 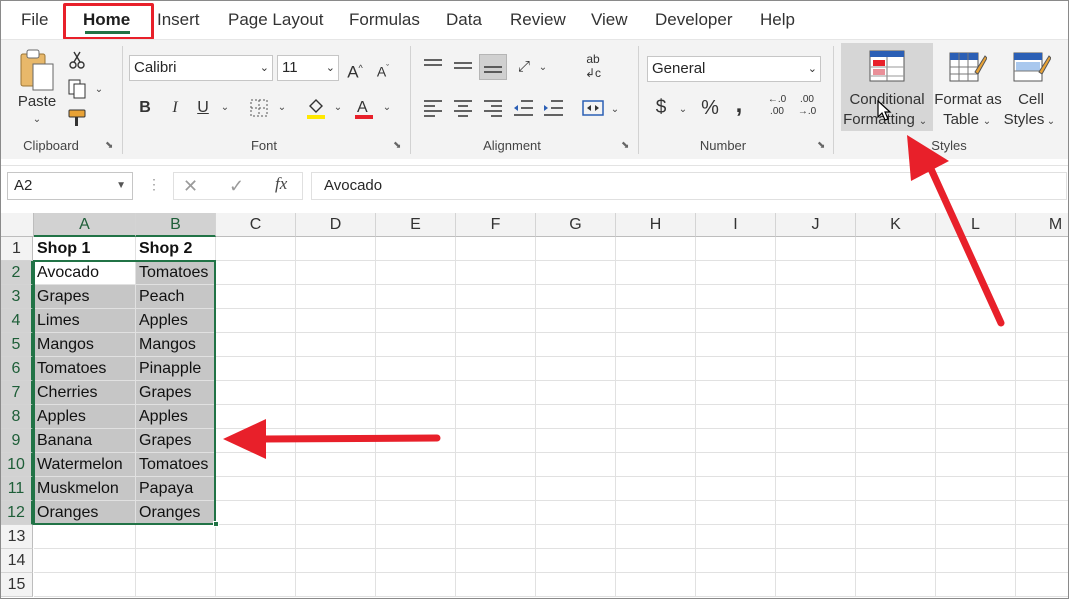 What do you see at coordinates (256, 561) in the screenshot?
I see `cell-c14` at bounding box center [256, 561].